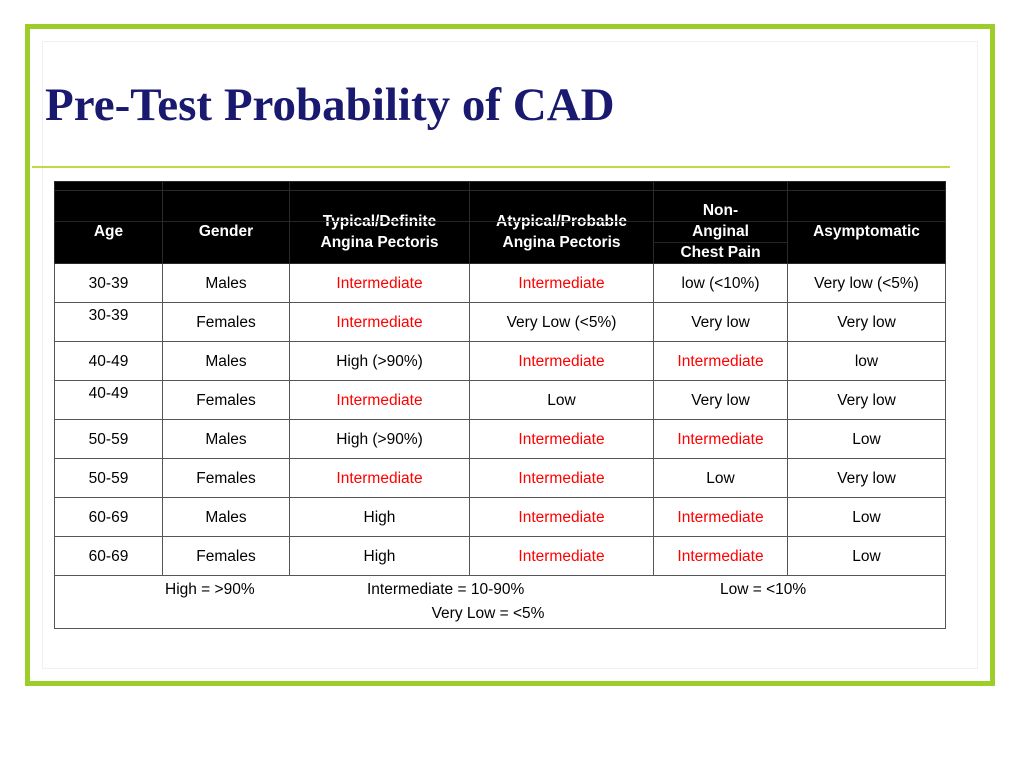  Describe the element at coordinates (720, 186) in the screenshot. I see `header-spacer-nonanginal` at that location.